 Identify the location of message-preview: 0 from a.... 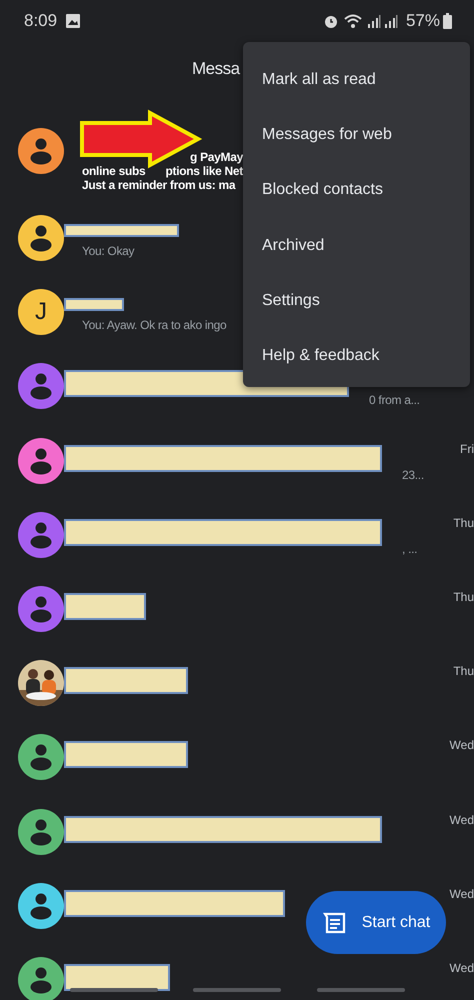
(394, 400).